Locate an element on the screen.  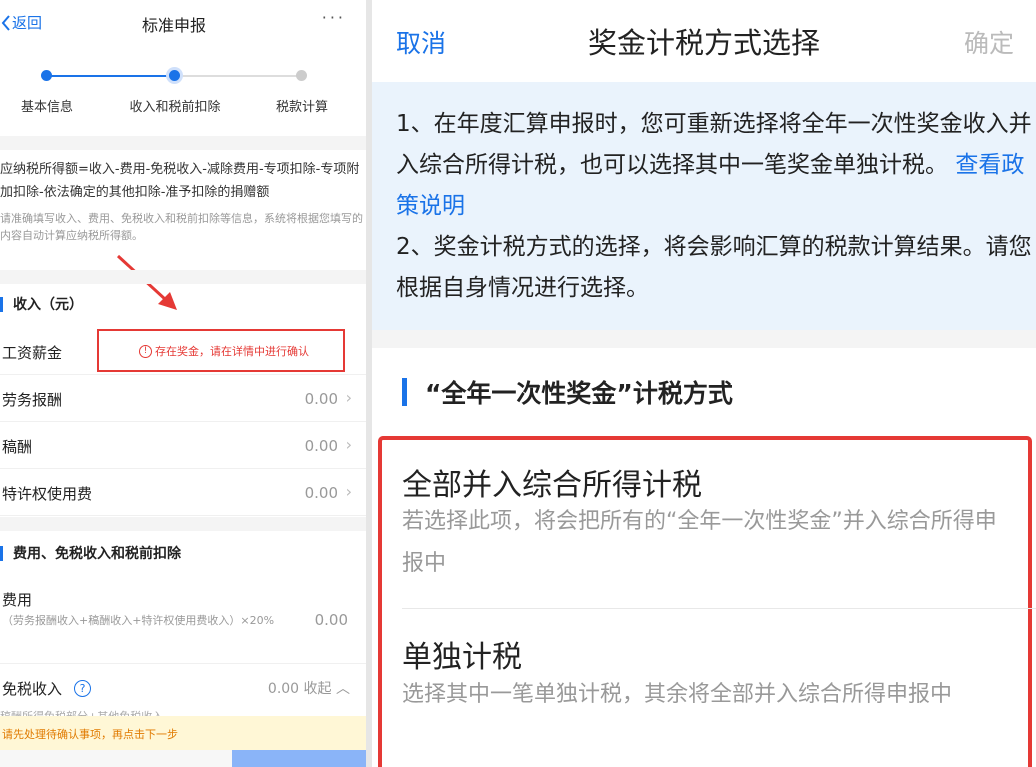
deduction-section-title: 费用、免税收入和税前扣除 is located at coordinates (90, 553).